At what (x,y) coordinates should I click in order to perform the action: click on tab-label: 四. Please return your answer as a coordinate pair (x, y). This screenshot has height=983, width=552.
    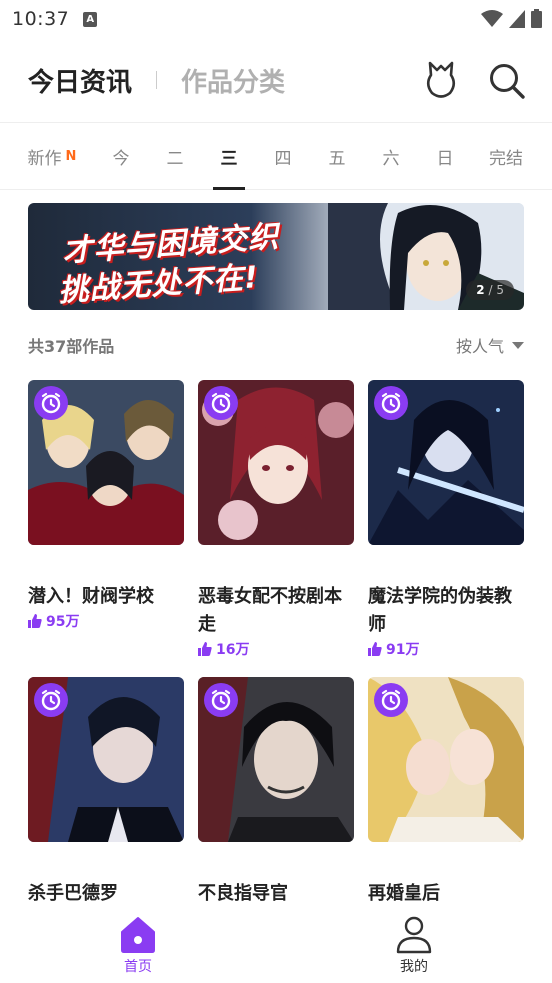
    Looking at the image, I should click on (283, 159).